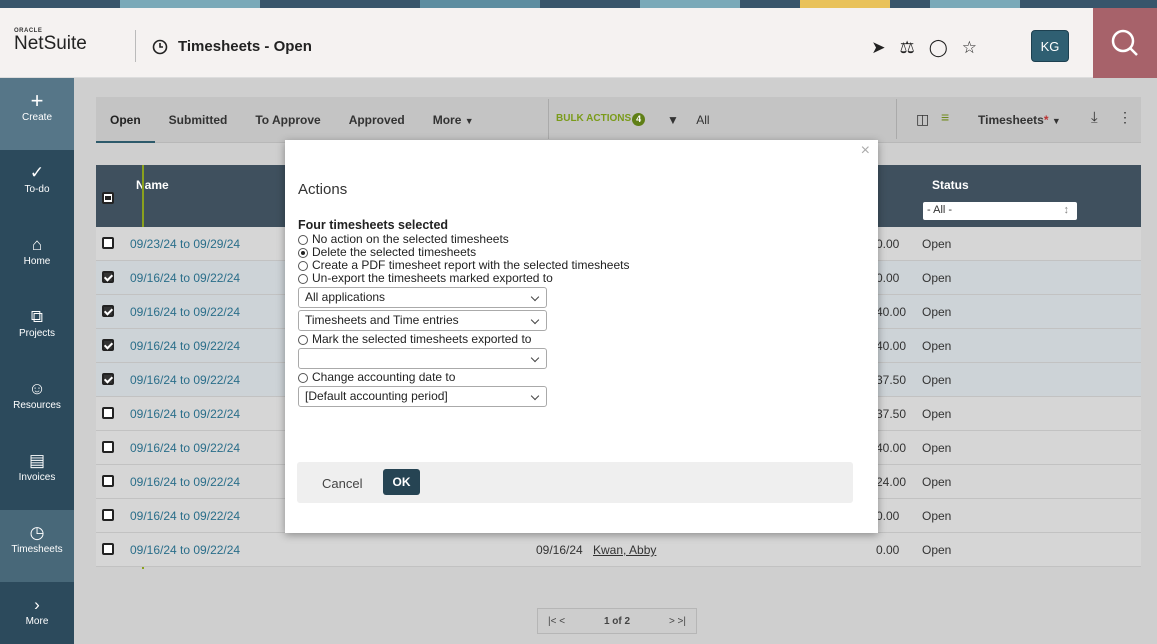  Describe the element at coordinates (303, 339) in the screenshot. I see `radio-mark-exported` at that location.